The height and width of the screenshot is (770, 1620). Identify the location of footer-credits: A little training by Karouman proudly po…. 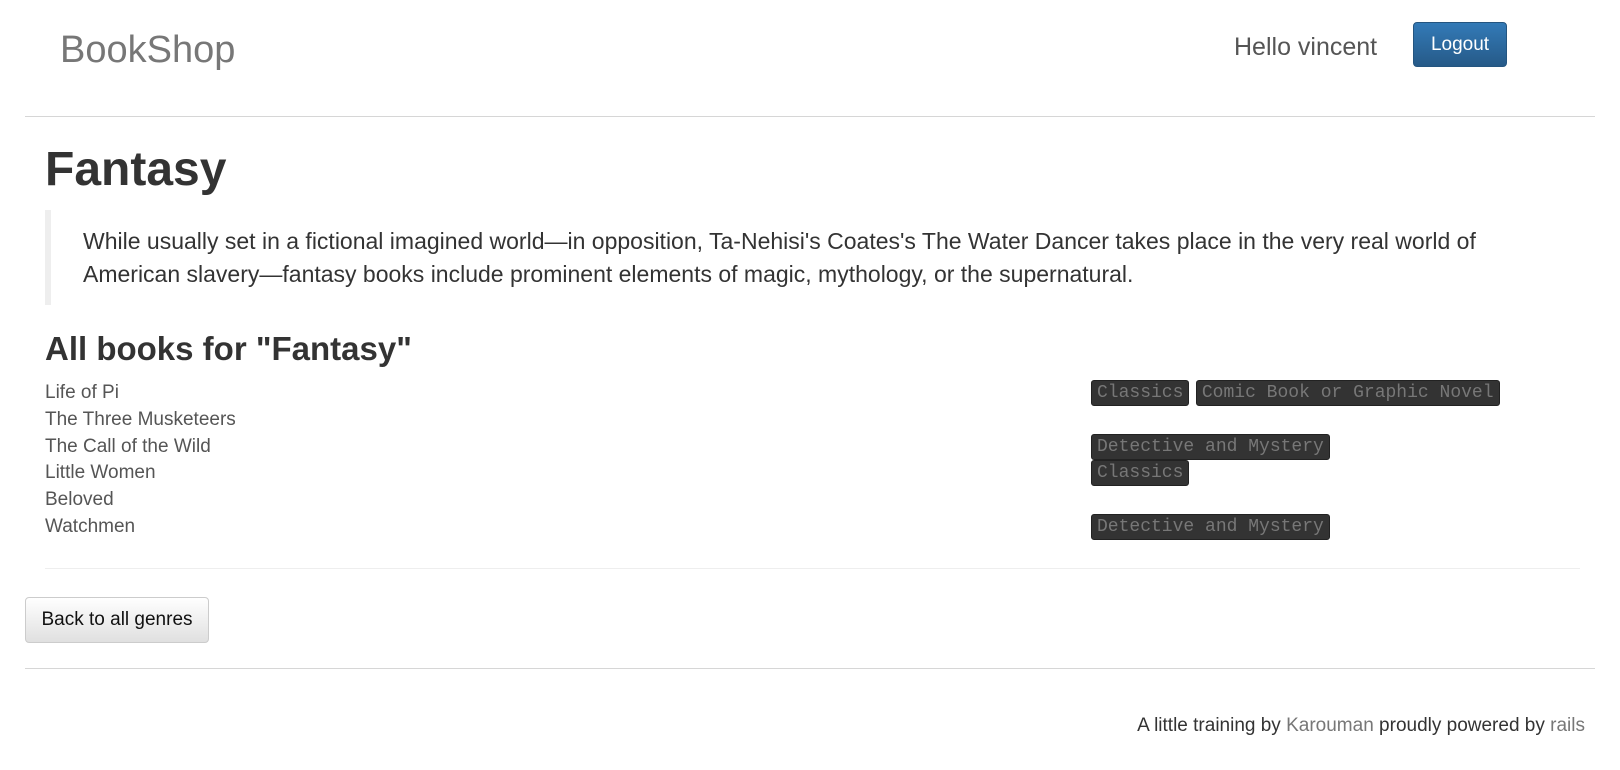
(1361, 726).